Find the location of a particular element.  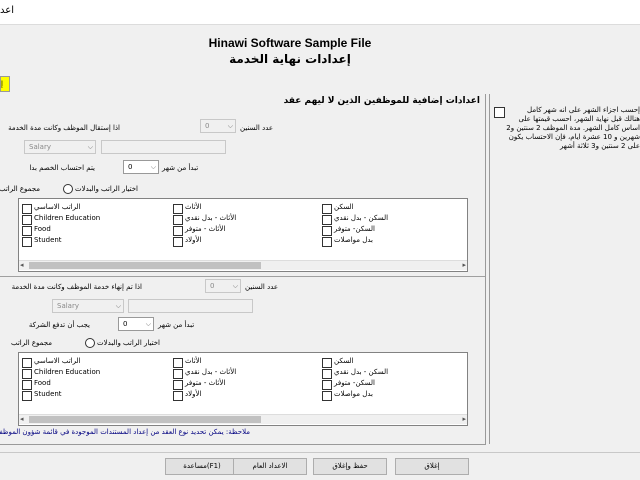

resignation-salary-value: Salary is located at coordinates (40, 147).